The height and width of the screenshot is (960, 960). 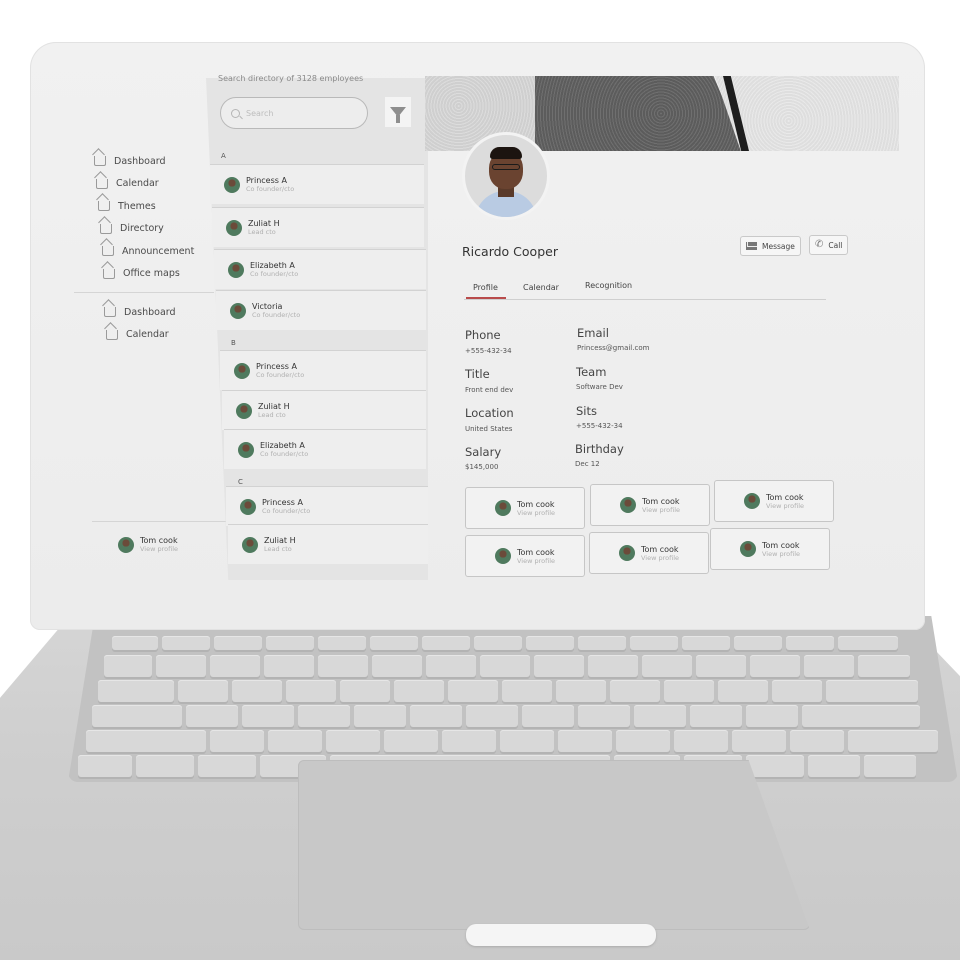 What do you see at coordinates (235, 113) in the screenshot?
I see `search-icon` at bounding box center [235, 113].